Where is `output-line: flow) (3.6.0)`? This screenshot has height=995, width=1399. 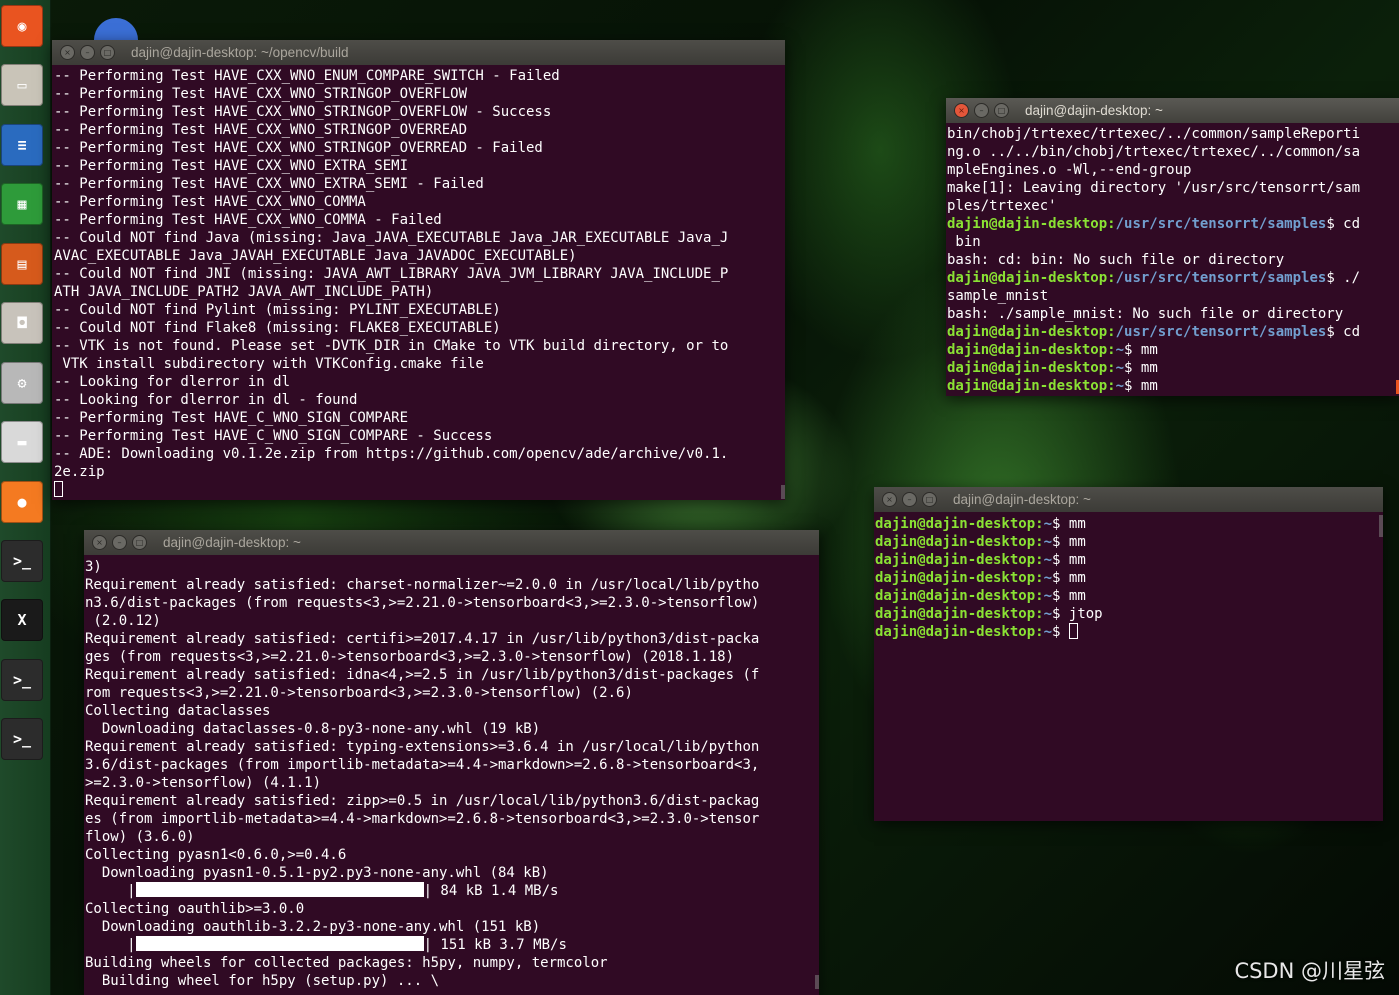 output-line: flow) (3.6.0) is located at coordinates (140, 837).